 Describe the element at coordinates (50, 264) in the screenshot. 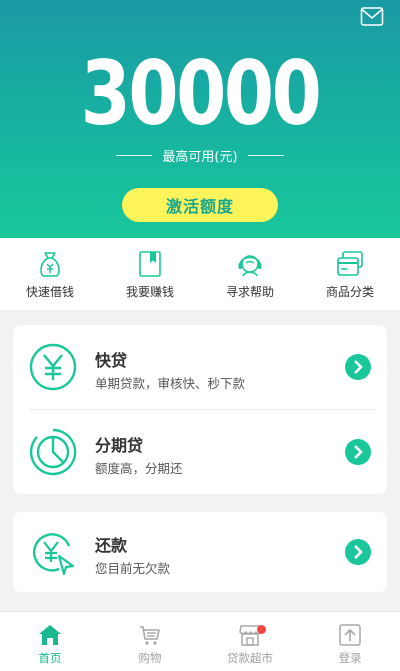

I see `money-bag-icon` at that location.